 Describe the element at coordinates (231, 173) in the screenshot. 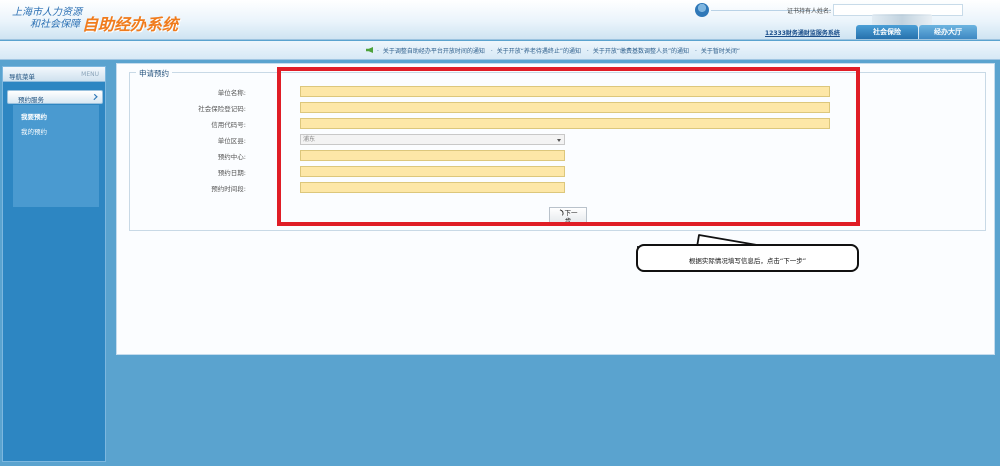

I see `field-label-date: 预约日期:` at that location.